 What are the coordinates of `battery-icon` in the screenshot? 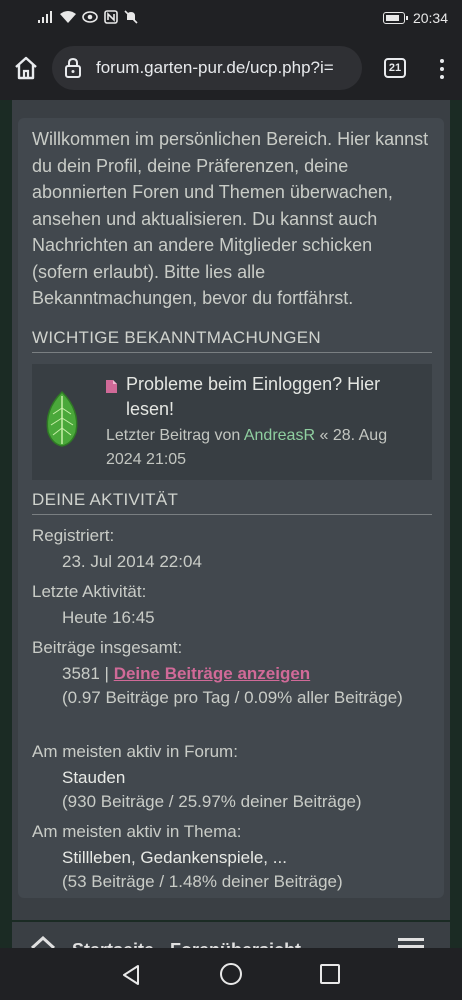 It's located at (395, 18).